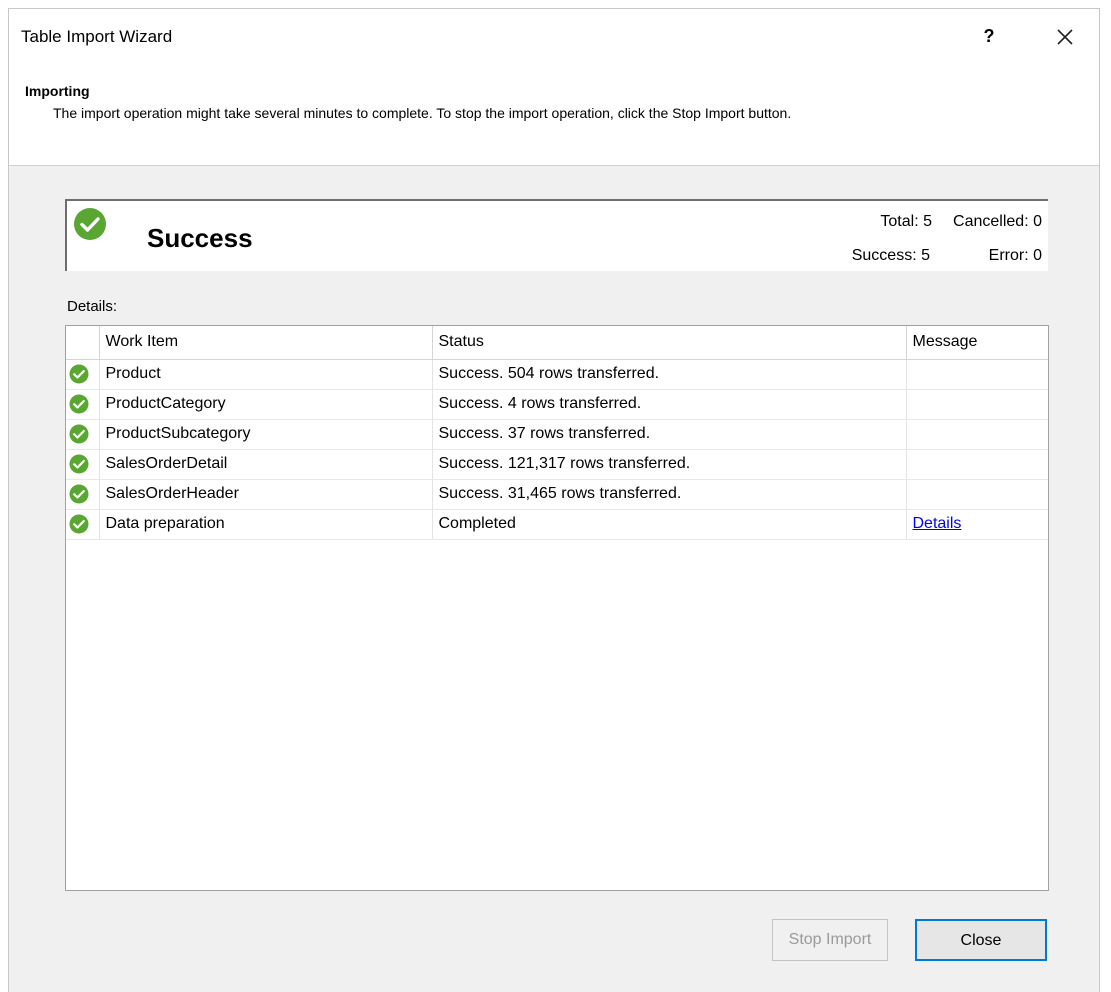  I want to click on table-row: Product Success. 504 rows transferred., so click(557, 374).